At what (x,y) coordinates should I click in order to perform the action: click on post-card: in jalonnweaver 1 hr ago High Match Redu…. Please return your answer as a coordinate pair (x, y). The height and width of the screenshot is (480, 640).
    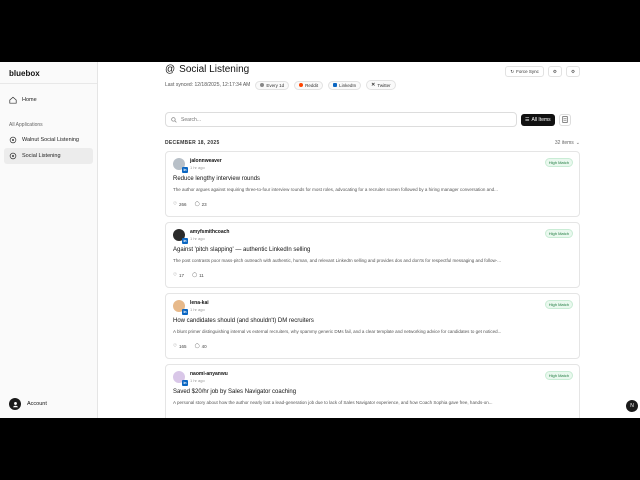
    Looking at the image, I should click on (372, 184).